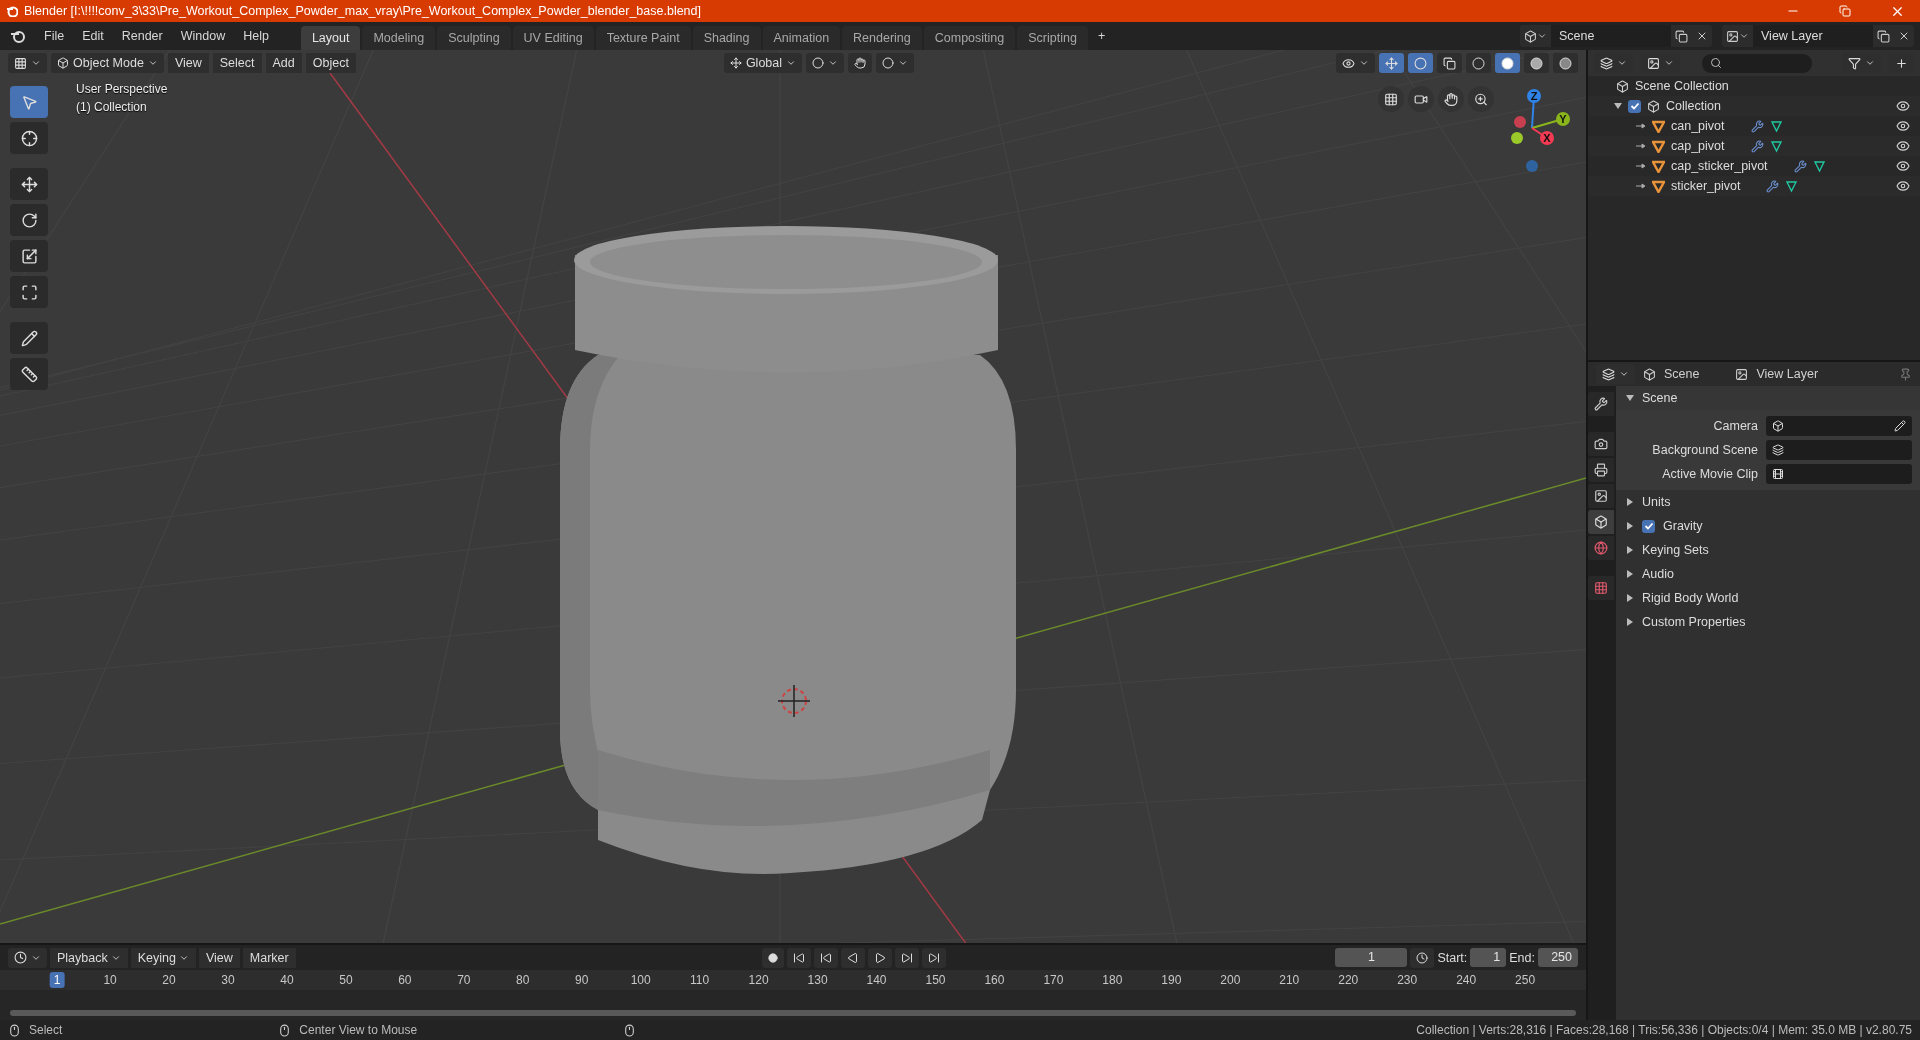 The height and width of the screenshot is (1040, 1920). What do you see at coordinates (1449, 63) in the screenshot?
I see `xray-button` at bounding box center [1449, 63].